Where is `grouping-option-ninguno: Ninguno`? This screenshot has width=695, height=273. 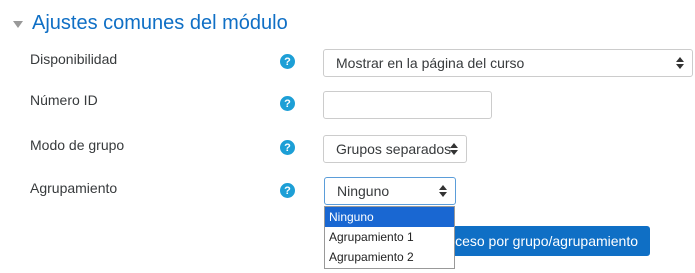 grouping-option-ninguno: Ninguno is located at coordinates (389, 217).